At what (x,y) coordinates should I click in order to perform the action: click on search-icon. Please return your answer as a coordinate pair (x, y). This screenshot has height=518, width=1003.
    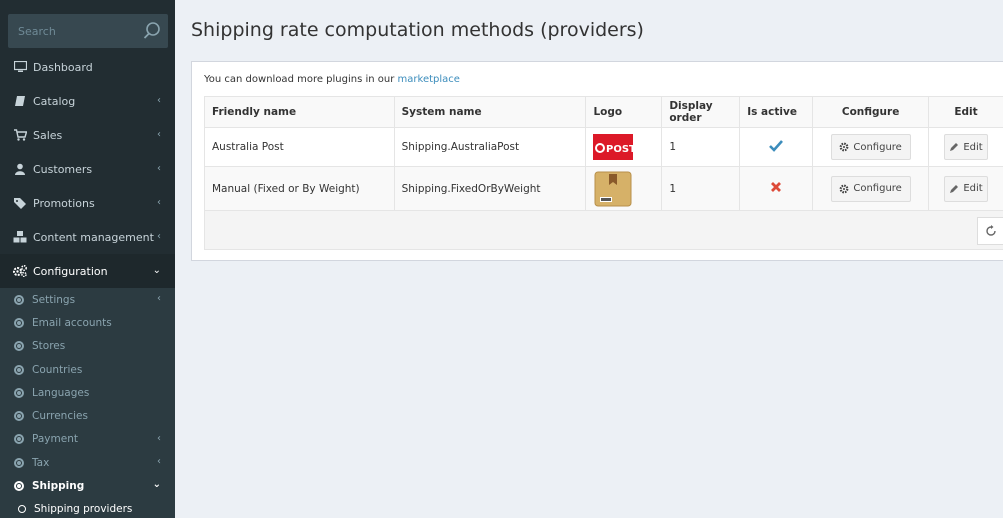
    Looking at the image, I should click on (152, 31).